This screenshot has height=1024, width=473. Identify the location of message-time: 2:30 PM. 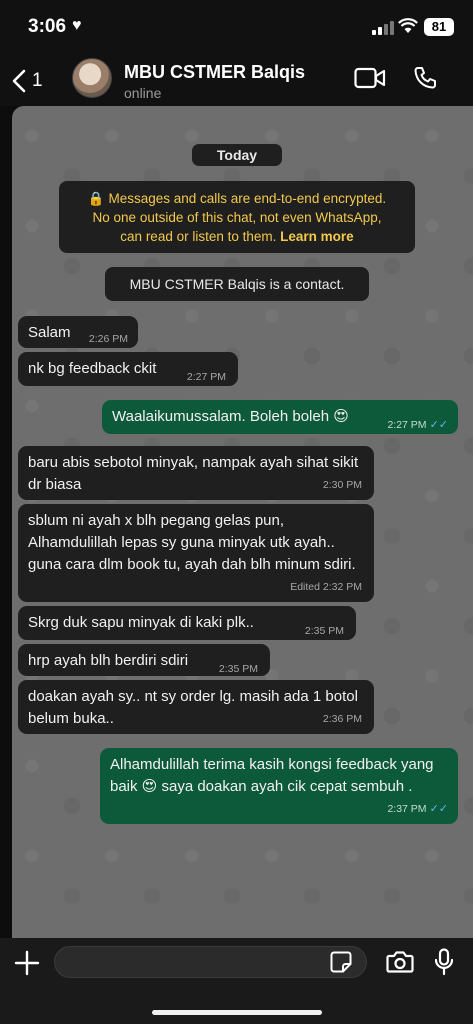
(342, 485).